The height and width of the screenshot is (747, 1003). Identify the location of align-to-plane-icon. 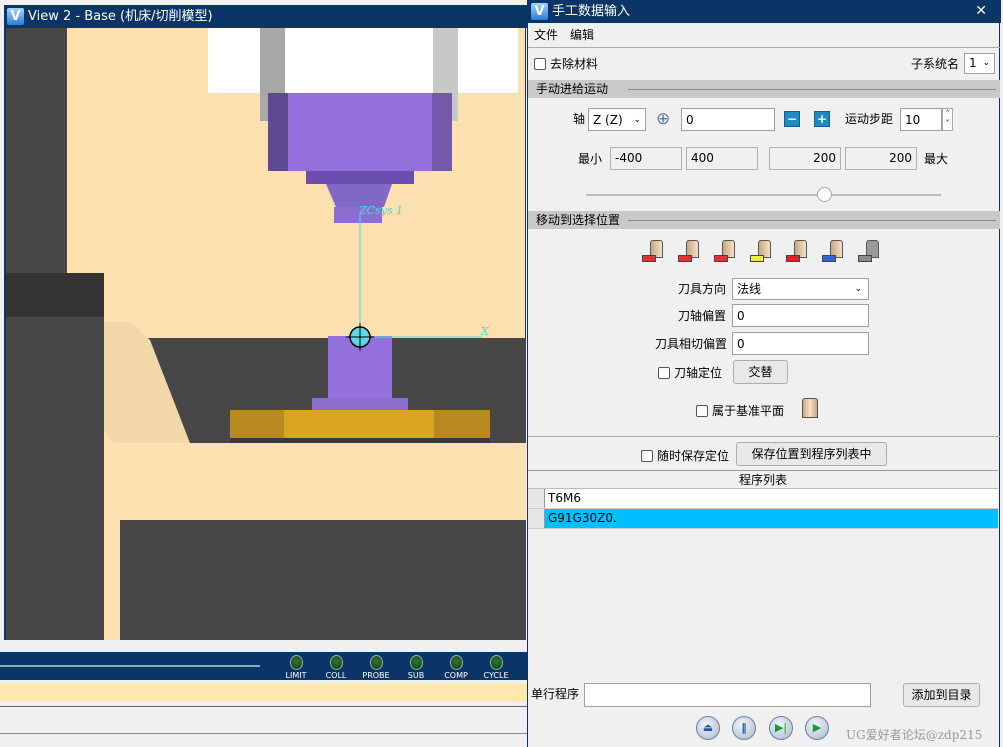
(654, 253).